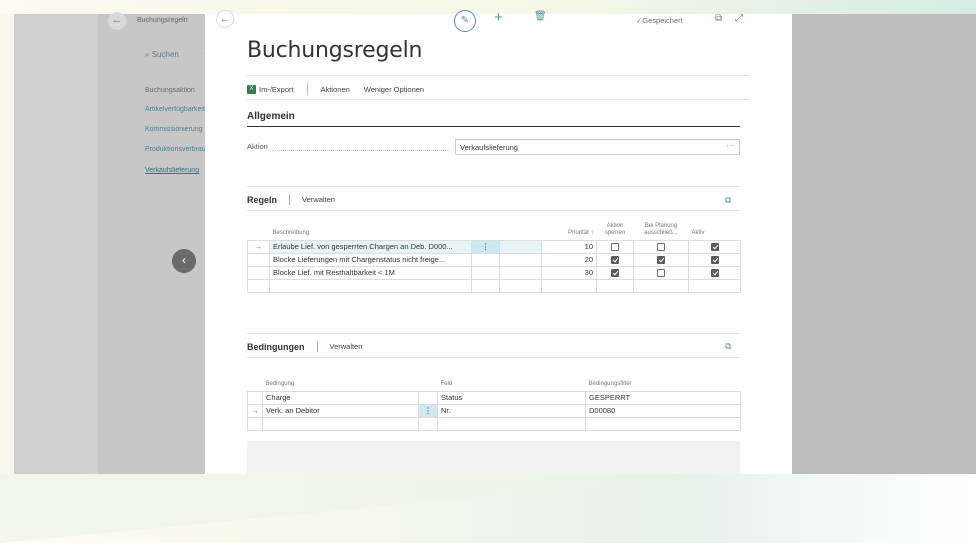  I want to click on priority-cell: 10, so click(569, 246).